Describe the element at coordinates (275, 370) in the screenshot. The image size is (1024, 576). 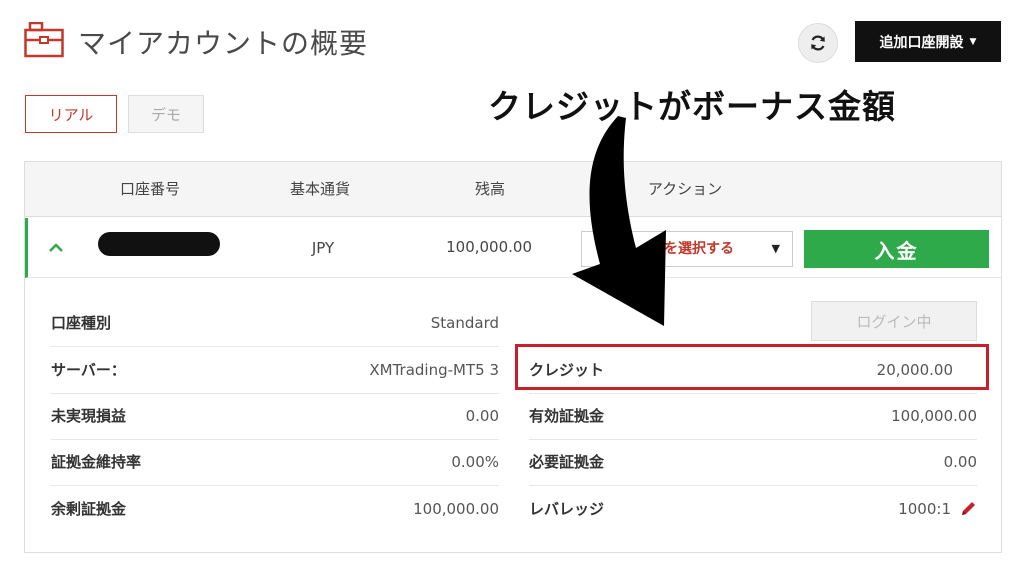
I see `detail-server: サーバー： XMTrading-MT5 3` at that location.